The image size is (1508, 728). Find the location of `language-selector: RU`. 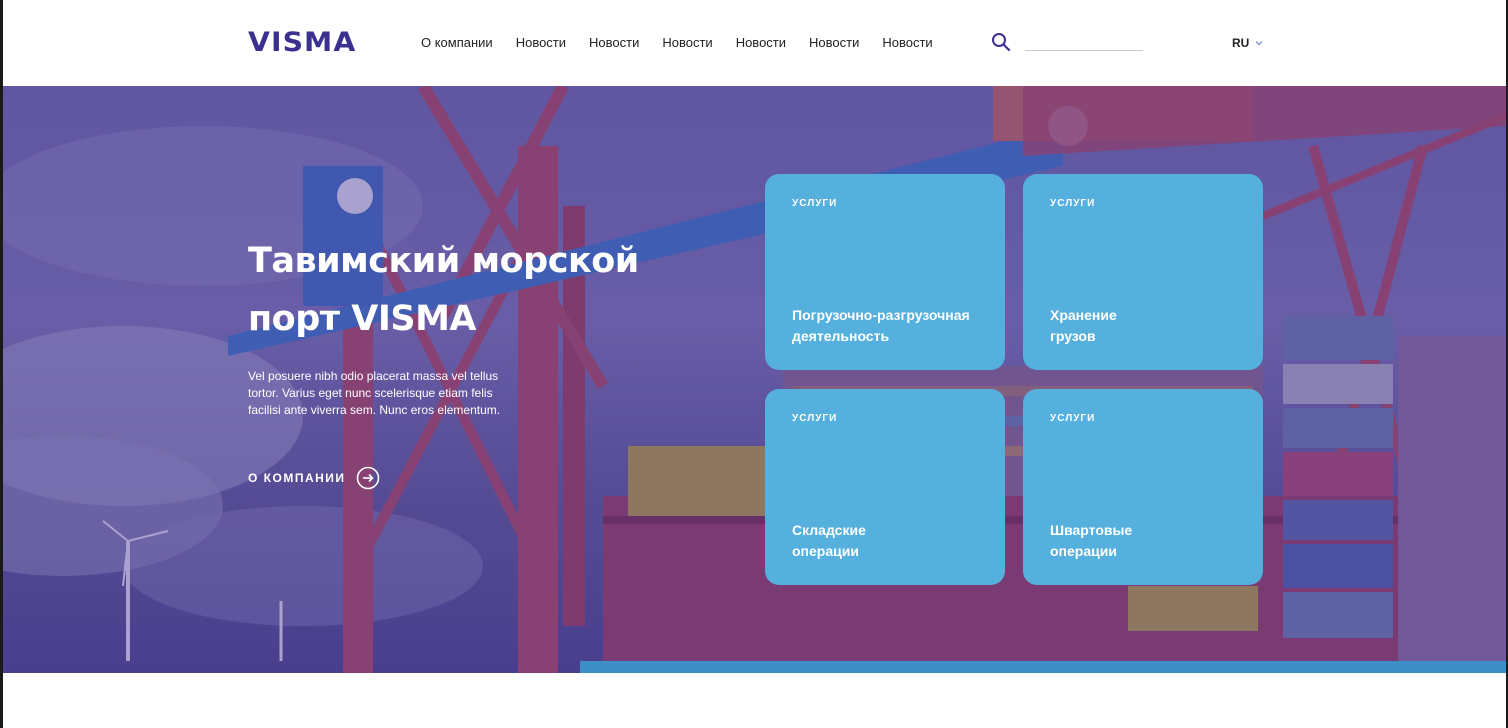

language-selector: RU is located at coordinates (1247, 43).